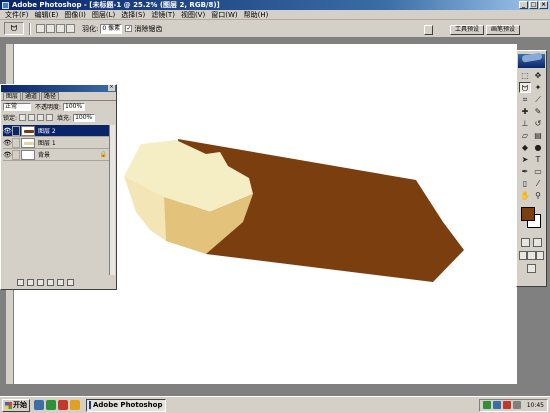 This screenshot has width=550, height=413. Describe the element at coordinates (32, 117) in the screenshot. I see `lock-pixels-icon` at that location.